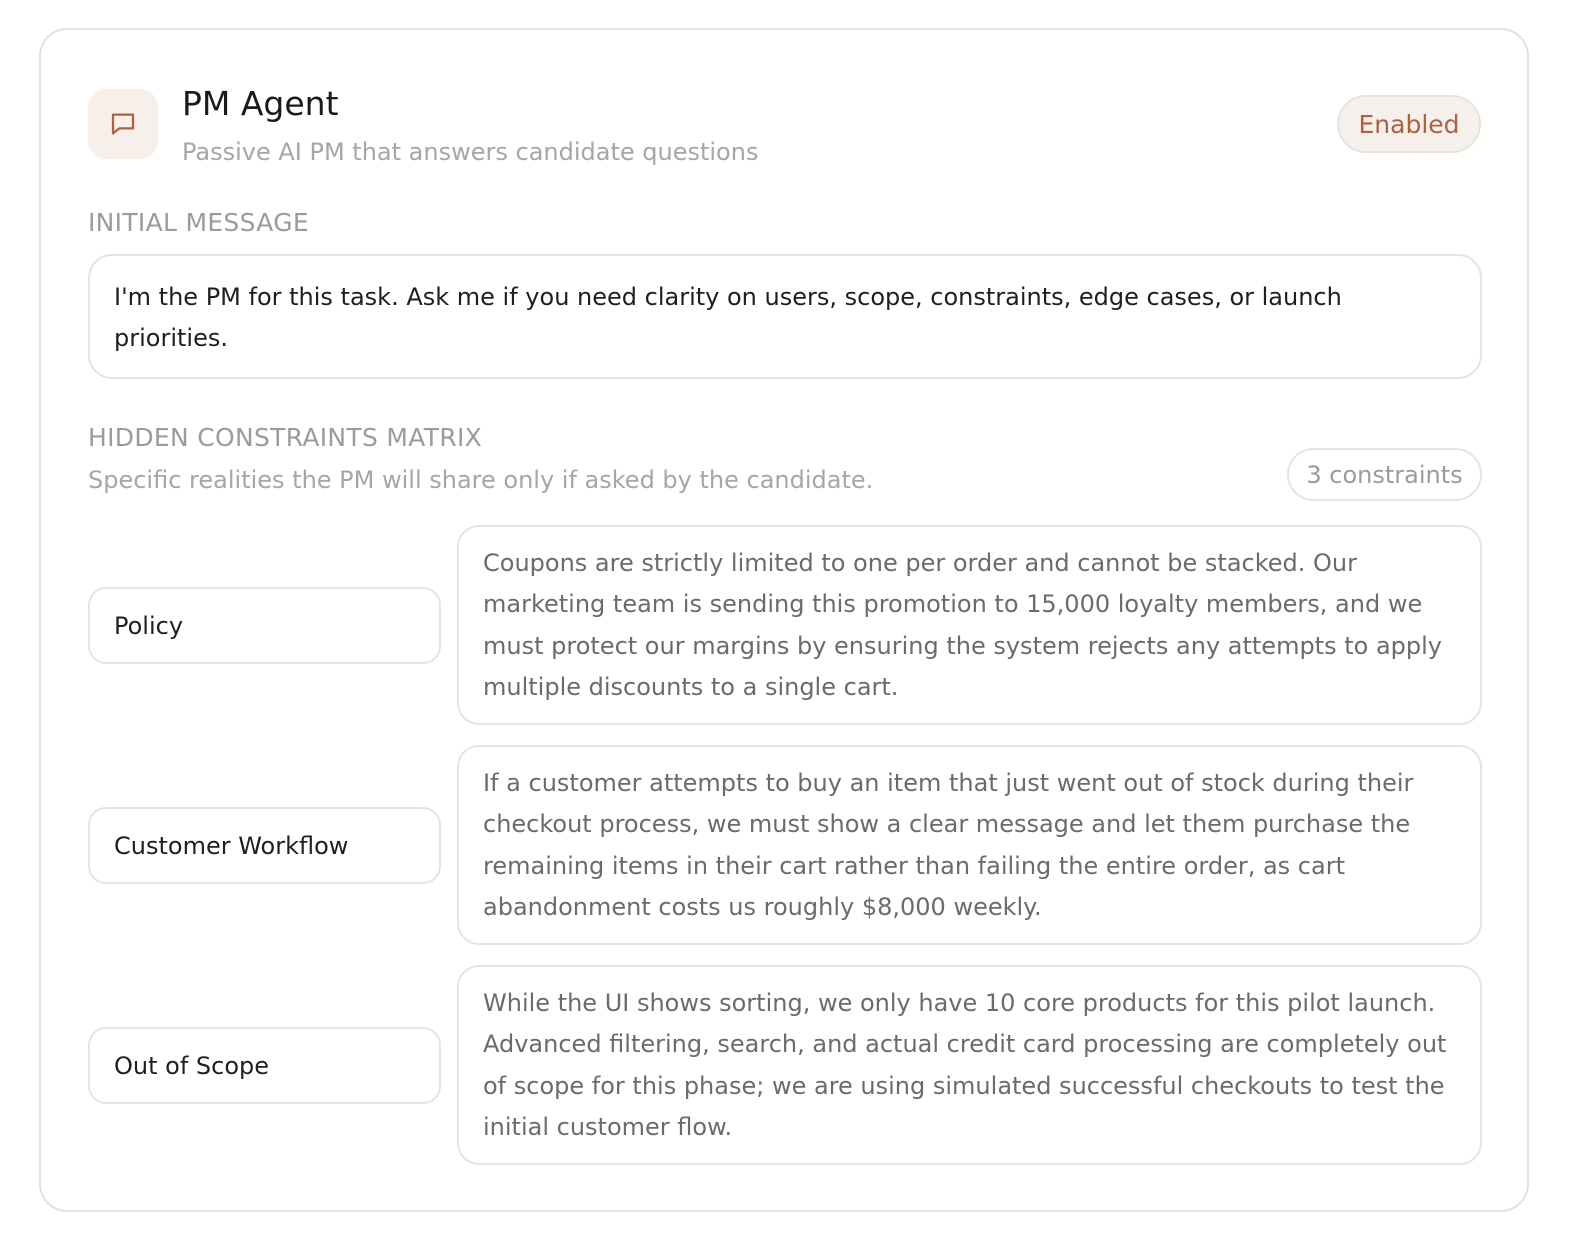  Describe the element at coordinates (260, 103) in the screenshot. I see `agent-title: PM Agent` at that location.